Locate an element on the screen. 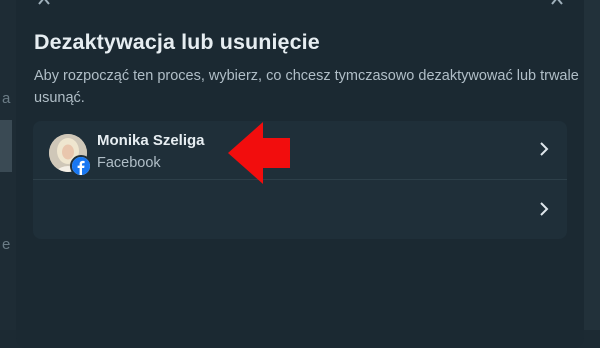 Image resolution: width=600 pixels, height=348 pixels. back-arrow-icon is located at coordinates (44, 4).